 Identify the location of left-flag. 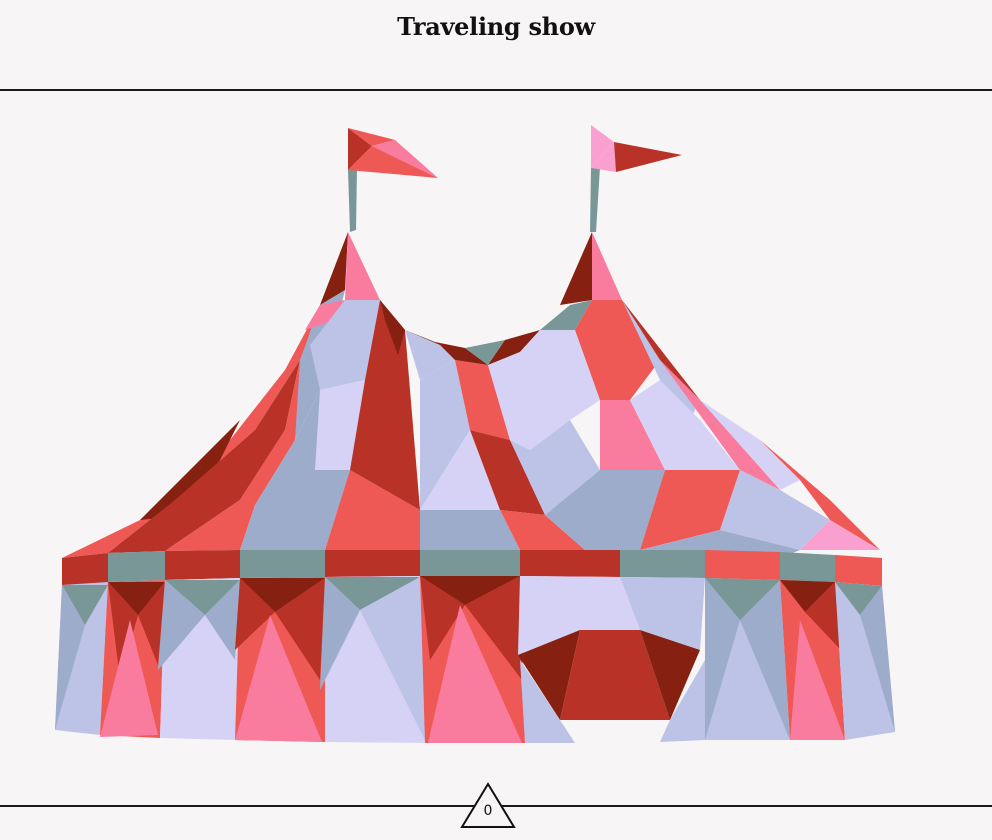
(393, 180).